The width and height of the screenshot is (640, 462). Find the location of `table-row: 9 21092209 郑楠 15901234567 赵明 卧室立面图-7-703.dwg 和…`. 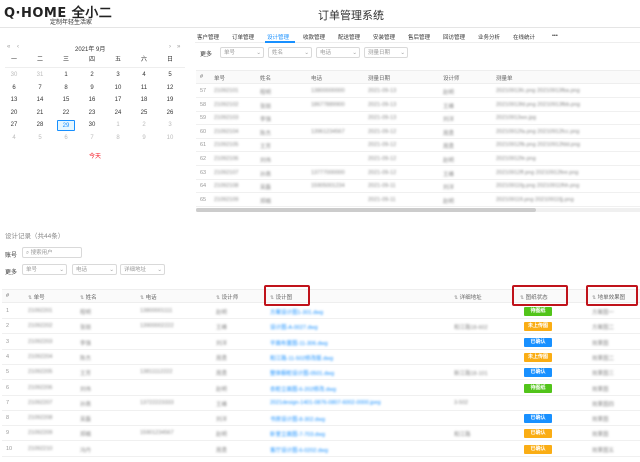

table-row: 9 21092209 郑楠 15901234567 赵明 卧室立面图-7-703.dwg 和… is located at coordinates (321, 434).